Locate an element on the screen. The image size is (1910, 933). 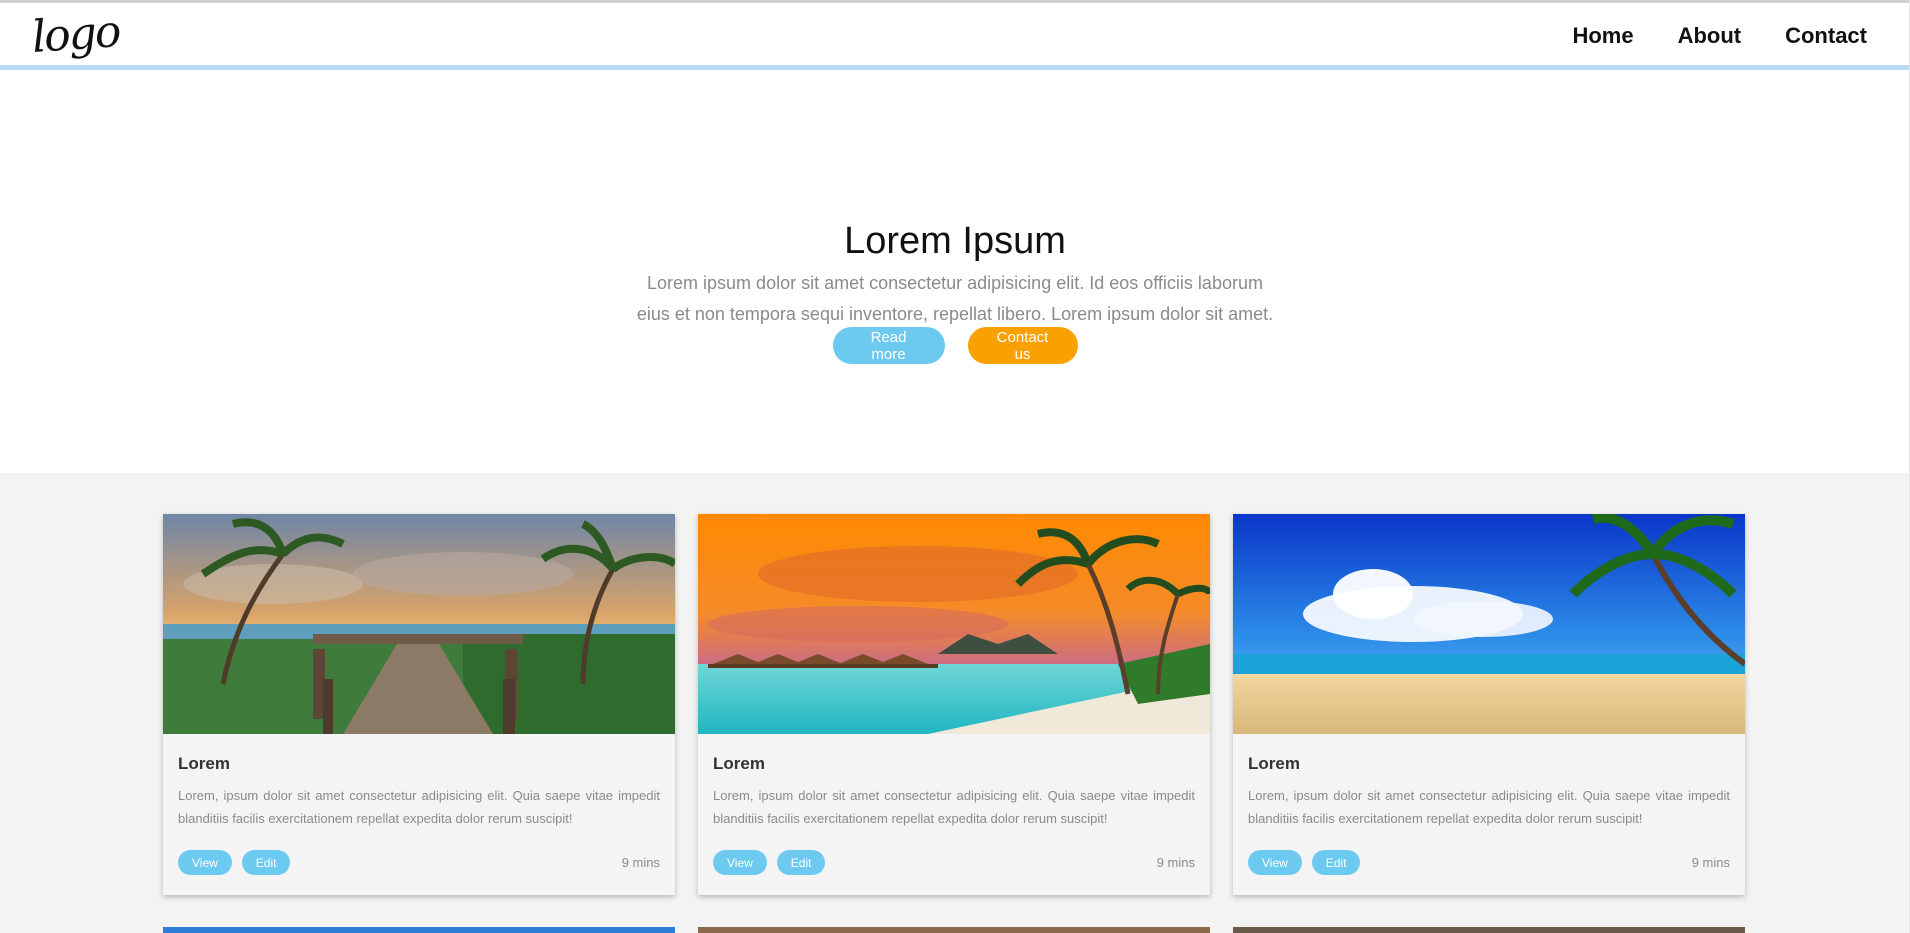
nav-contact: Contact is located at coordinates (1826, 36).